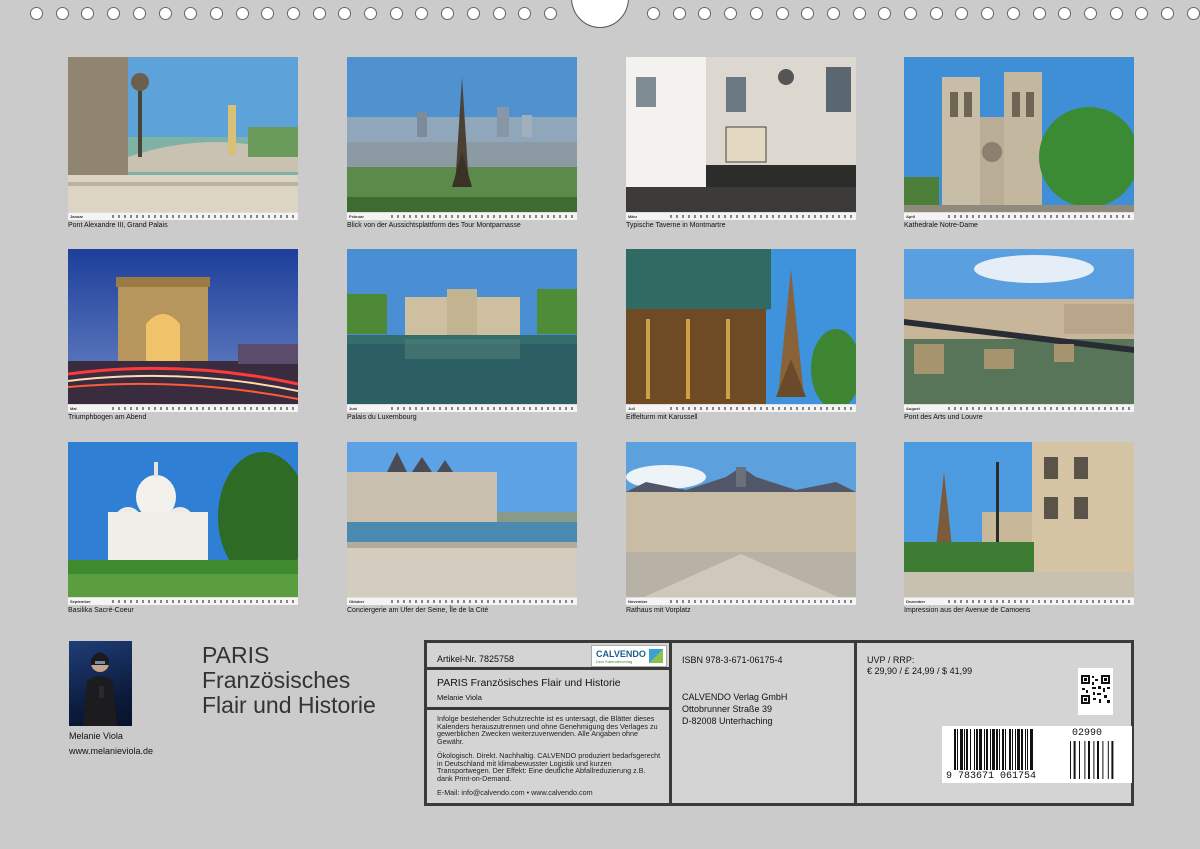 The width and height of the screenshot is (1200, 849). I want to click on month-tile-juni: Juni Palais du Luxembourg, so click(462, 335).